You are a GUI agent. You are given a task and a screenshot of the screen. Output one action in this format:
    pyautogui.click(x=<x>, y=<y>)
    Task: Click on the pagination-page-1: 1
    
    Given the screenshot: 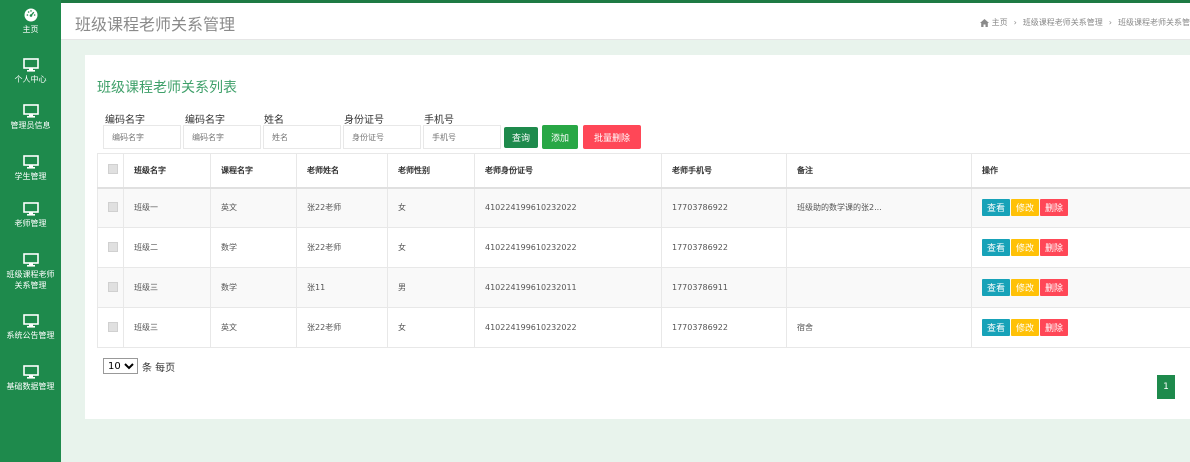 What is the action you would take?
    pyautogui.click(x=1166, y=387)
    